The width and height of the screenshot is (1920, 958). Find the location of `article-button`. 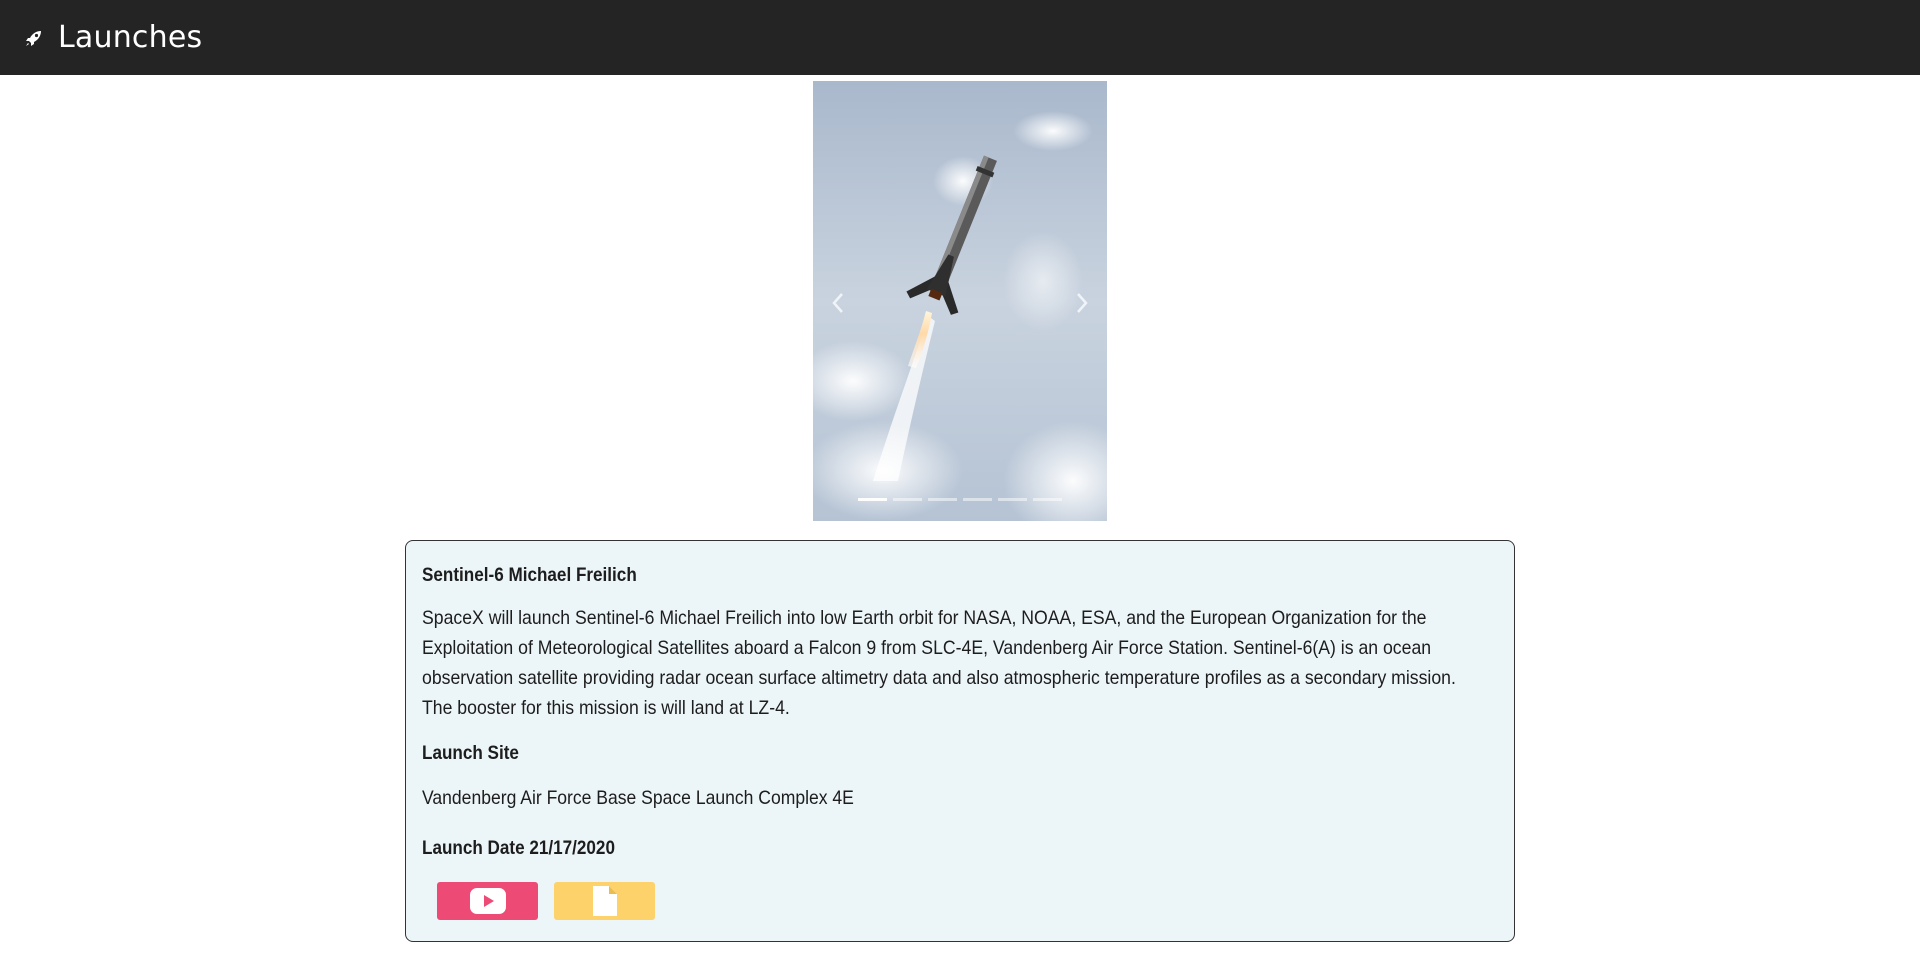

article-button is located at coordinates (604, 901).